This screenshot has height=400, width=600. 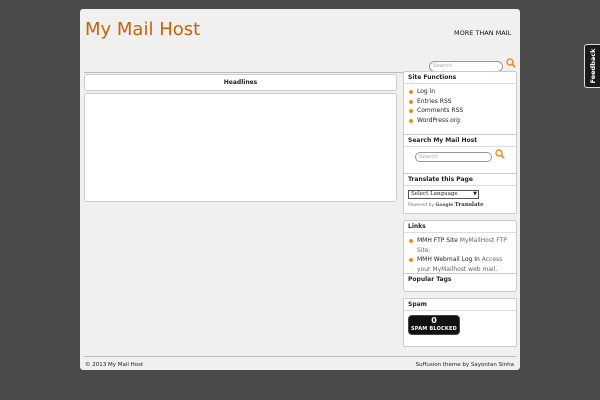 I want to click on footer-divider, so click(x=300, y=356).